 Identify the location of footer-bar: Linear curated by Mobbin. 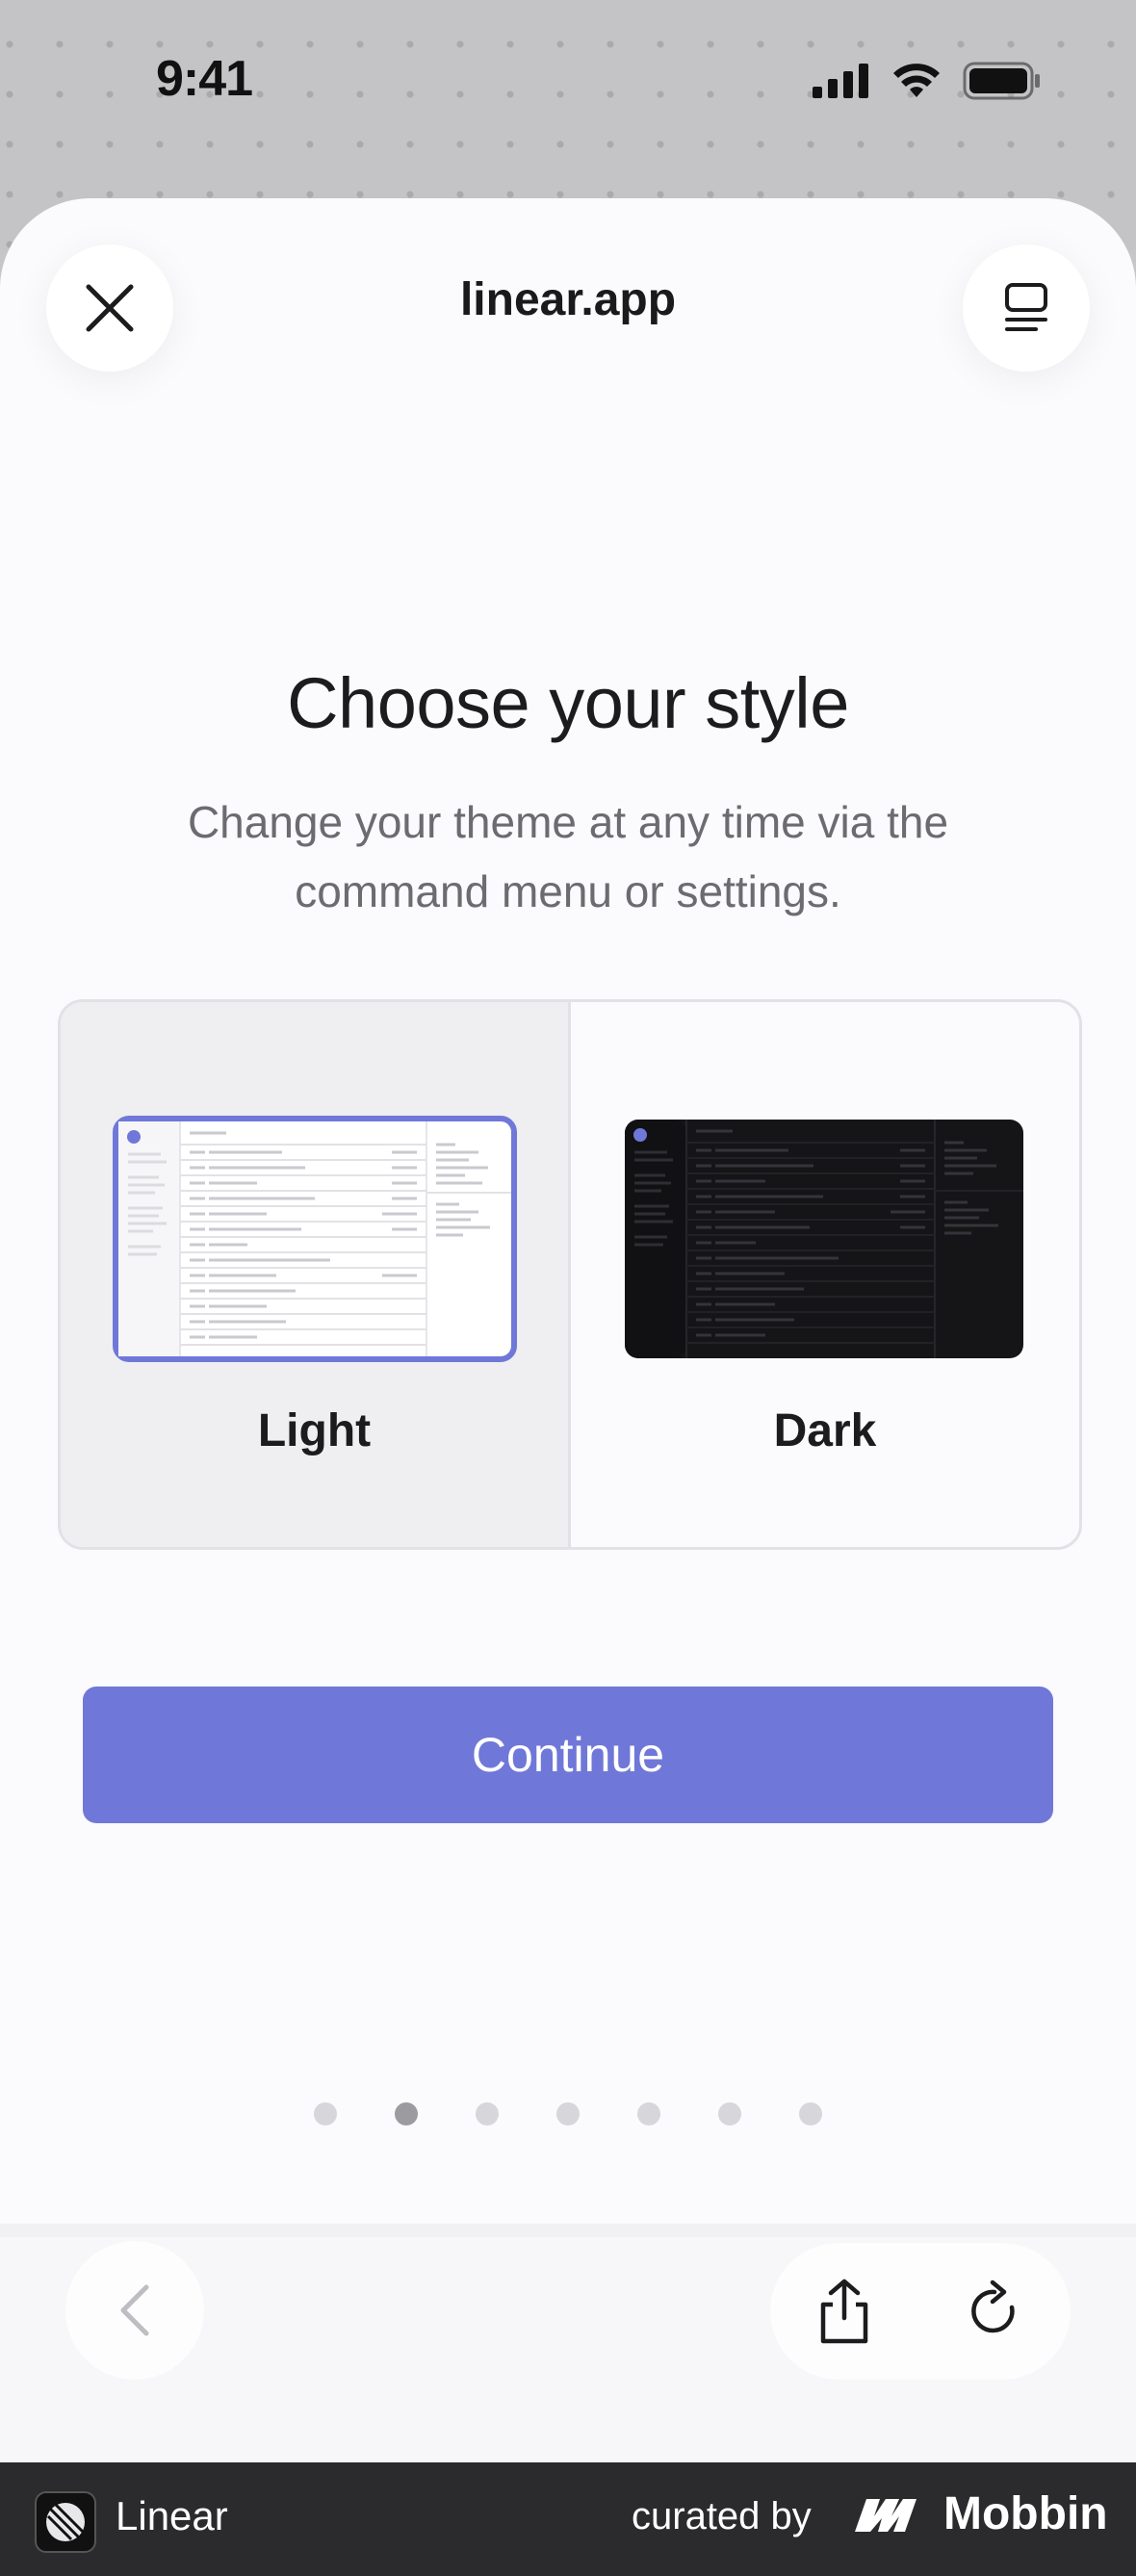
(568, 2519).